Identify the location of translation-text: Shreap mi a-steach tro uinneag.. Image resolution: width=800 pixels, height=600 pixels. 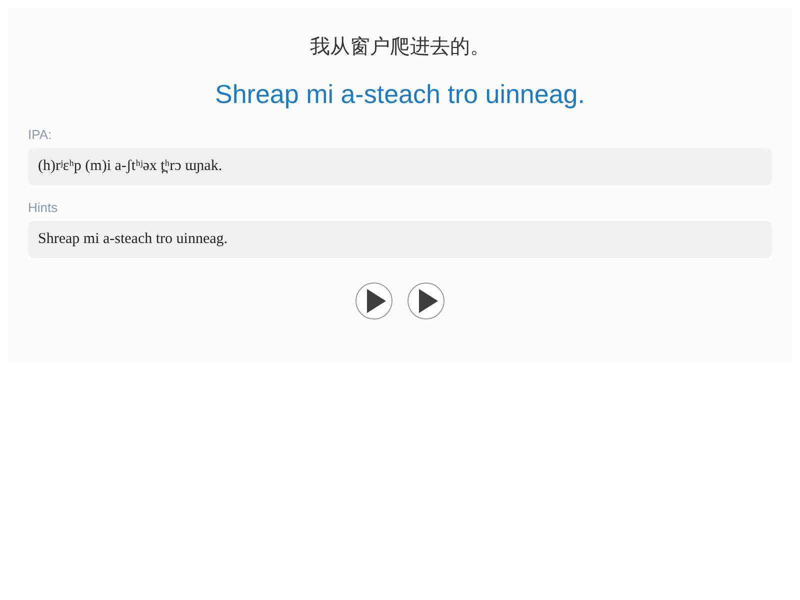
(400, 94).